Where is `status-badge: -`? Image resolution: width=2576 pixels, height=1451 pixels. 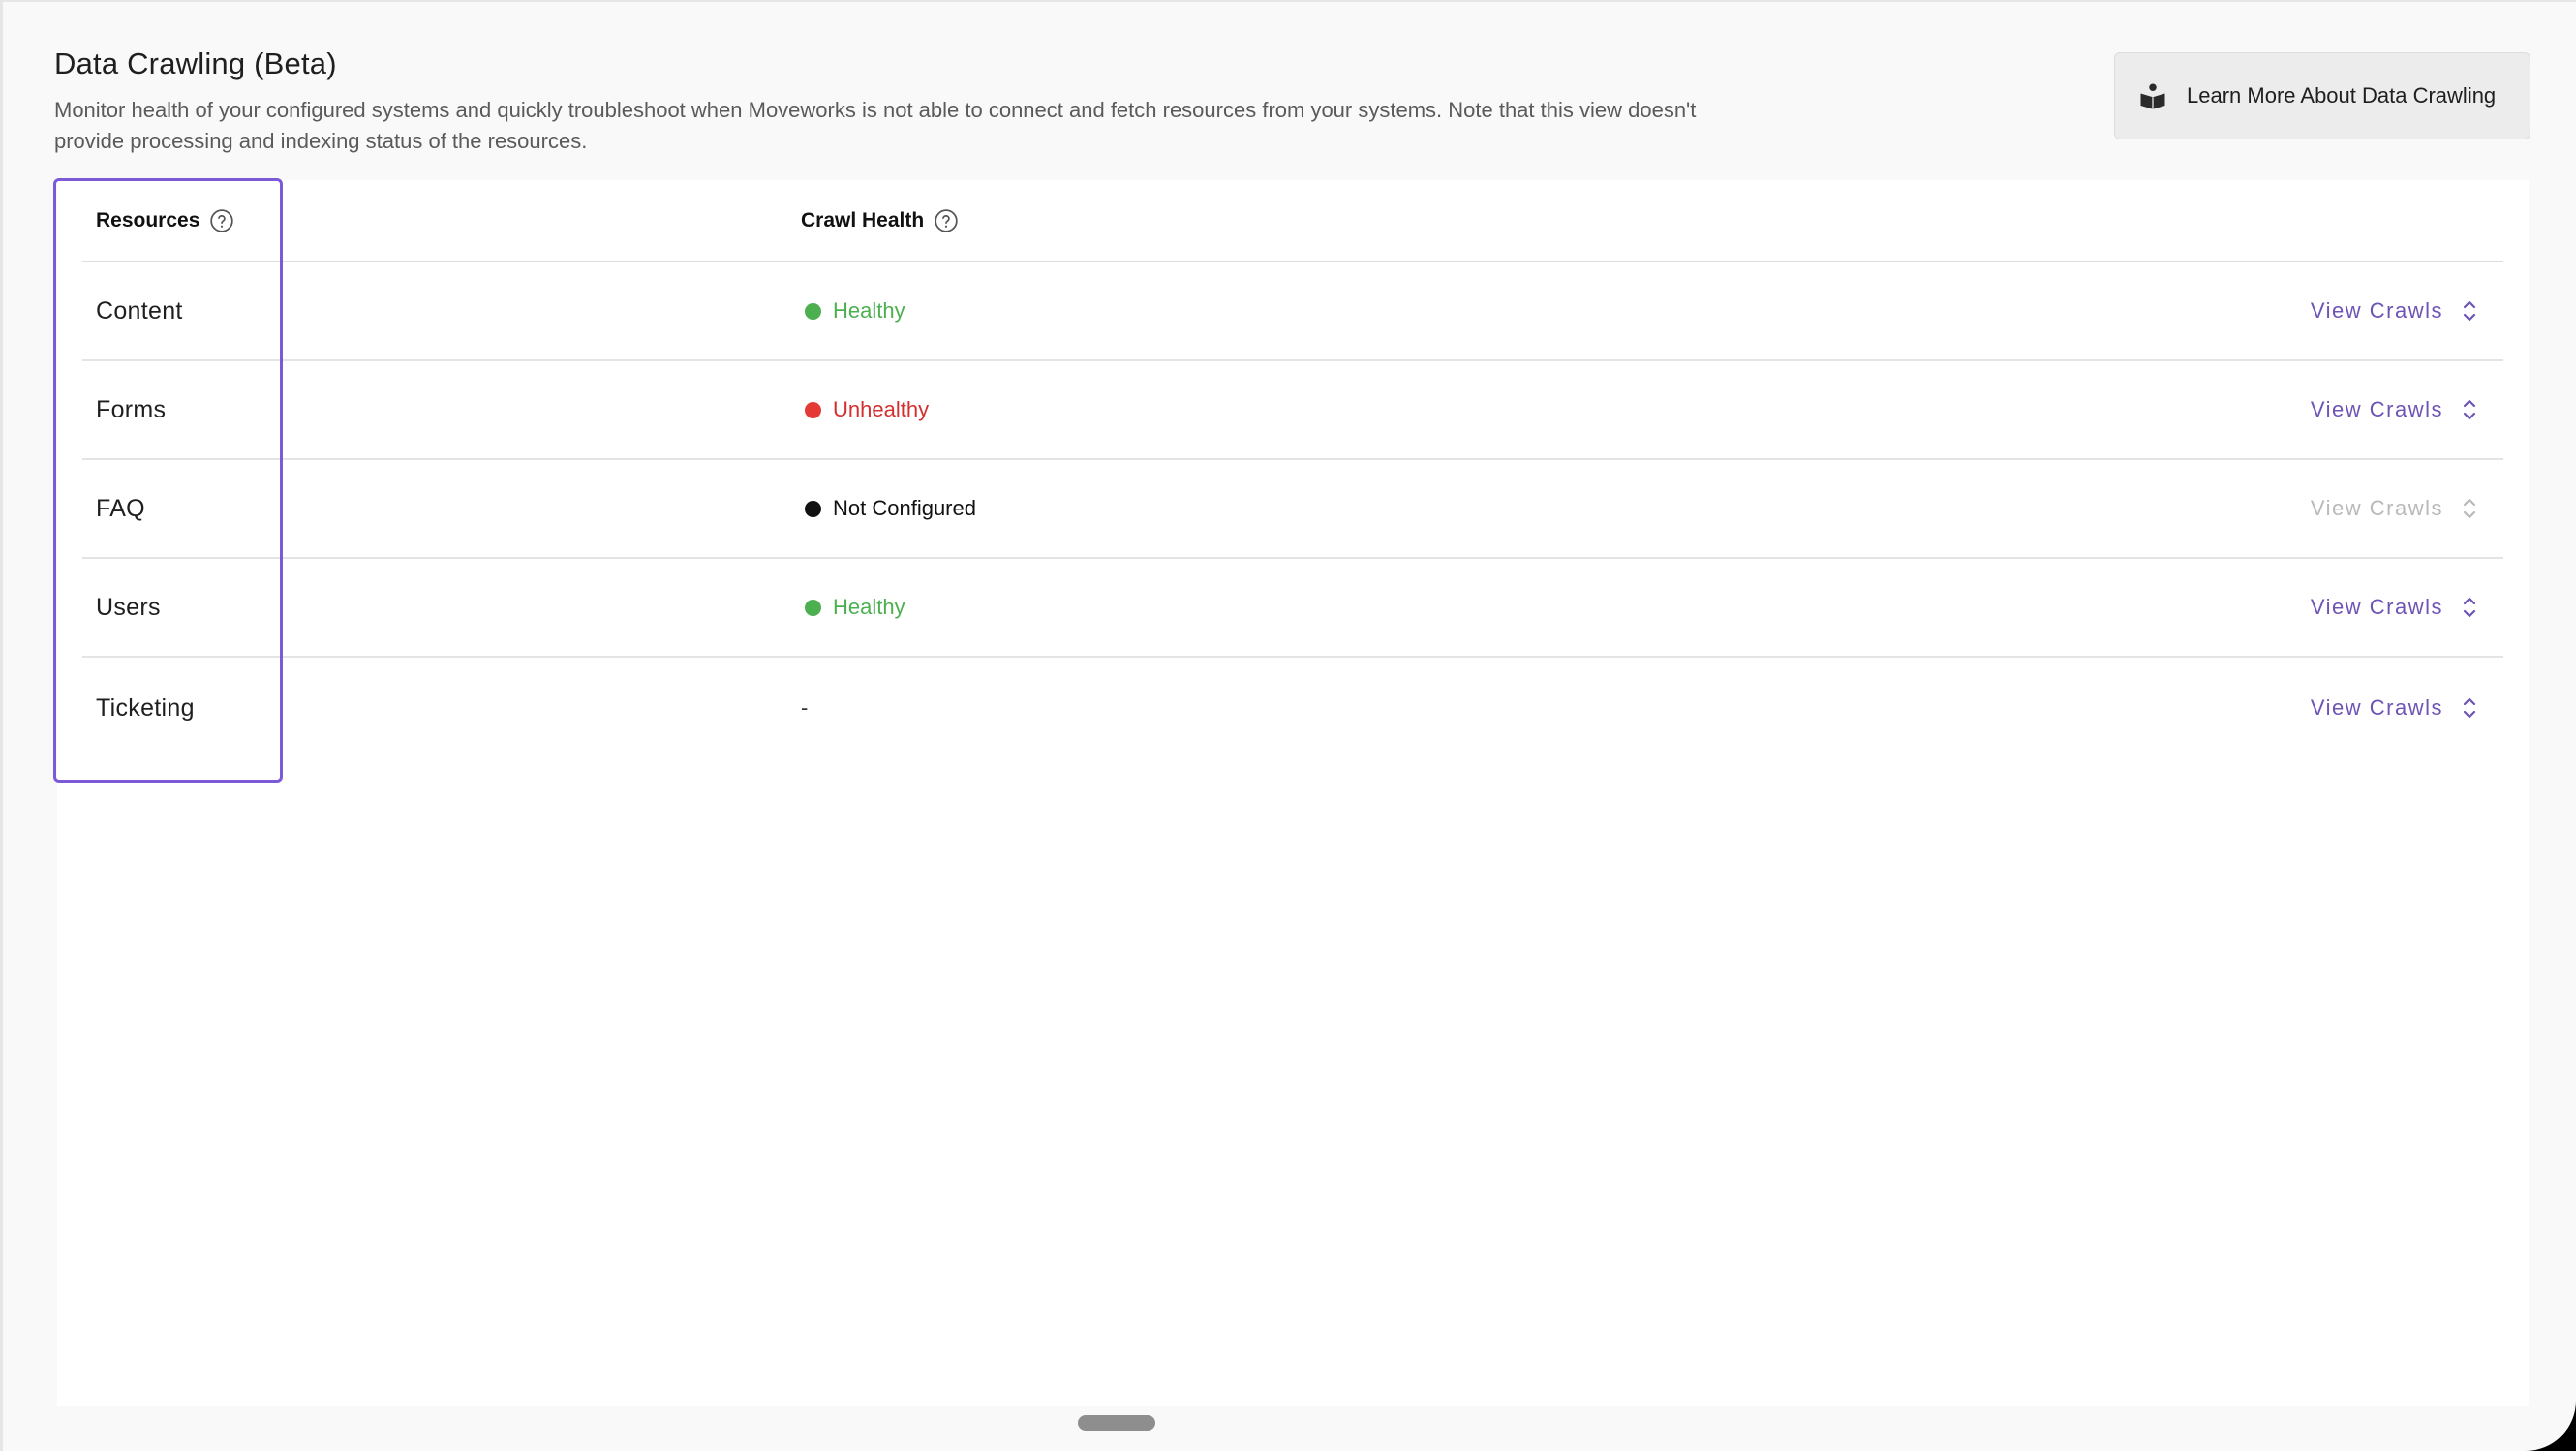 status-badge: - is located at coordinates (804, 708).